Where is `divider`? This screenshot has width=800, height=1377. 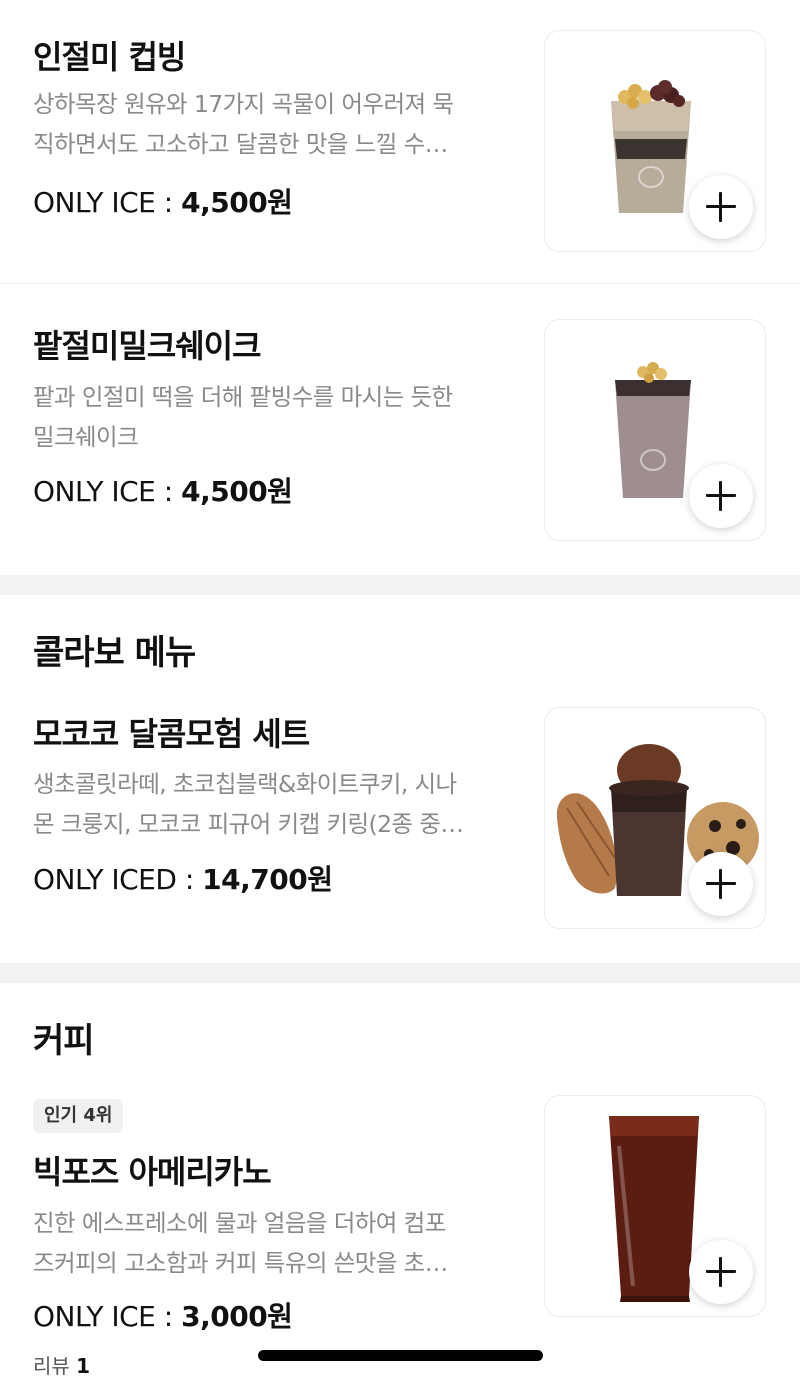 divider is located at coordinates (400, 283).